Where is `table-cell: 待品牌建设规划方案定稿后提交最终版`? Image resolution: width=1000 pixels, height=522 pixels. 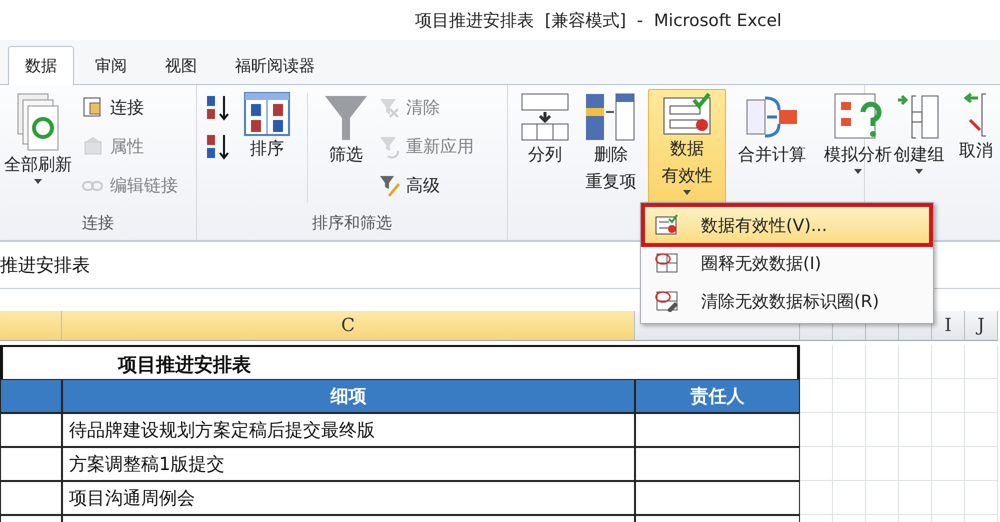 table-cell: 待品牌建设规划方案定稿后提交最终版 is located at coordinates (348, 430).